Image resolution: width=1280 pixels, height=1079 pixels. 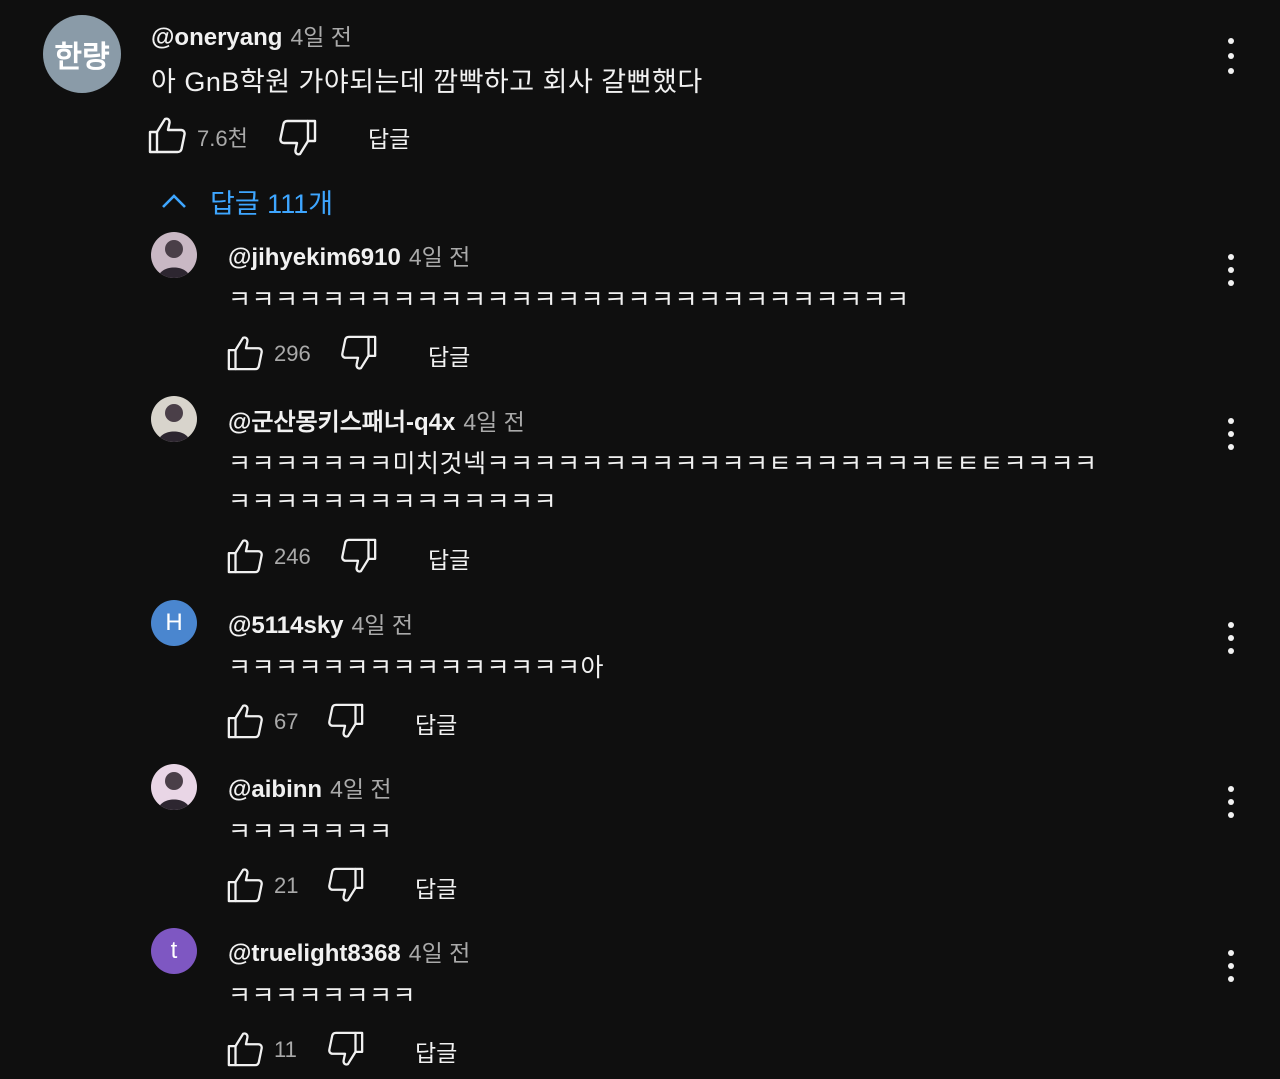 What do you see at coordinates (82, 57) in the screenshot?
I see `avatar-text: 한량` at bounding box center [82, 57].